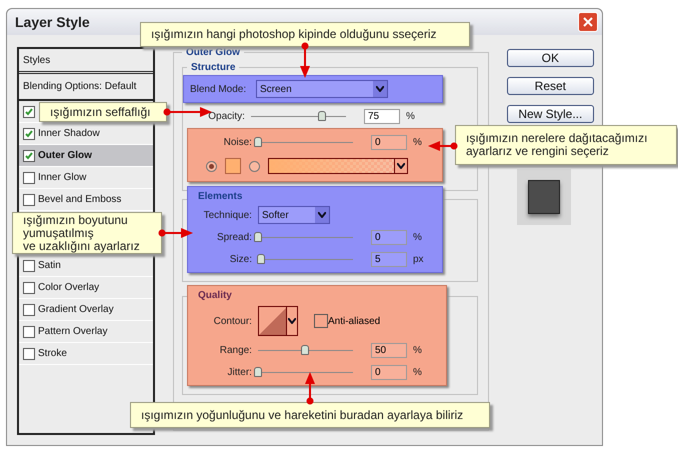 The image size is (678, 454). I want to click on checkbox-label: Anti-aliased, so click(354, 321).